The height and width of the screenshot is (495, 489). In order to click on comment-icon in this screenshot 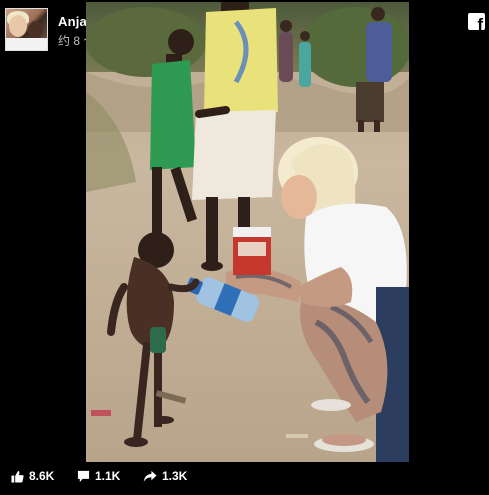, I will do `click(83, 476)`.